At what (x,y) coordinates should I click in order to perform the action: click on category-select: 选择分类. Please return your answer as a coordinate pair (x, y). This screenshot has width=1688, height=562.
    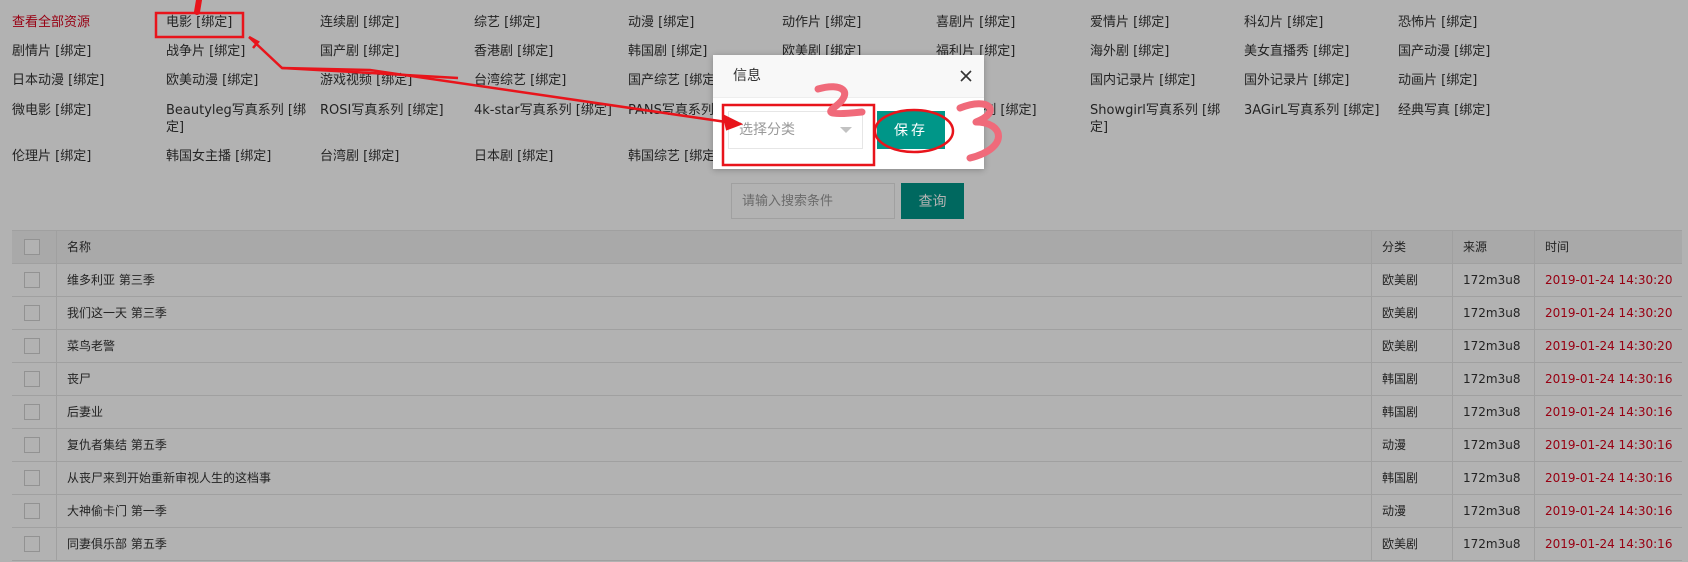
    Looking at the image, I should click on (795, 130).